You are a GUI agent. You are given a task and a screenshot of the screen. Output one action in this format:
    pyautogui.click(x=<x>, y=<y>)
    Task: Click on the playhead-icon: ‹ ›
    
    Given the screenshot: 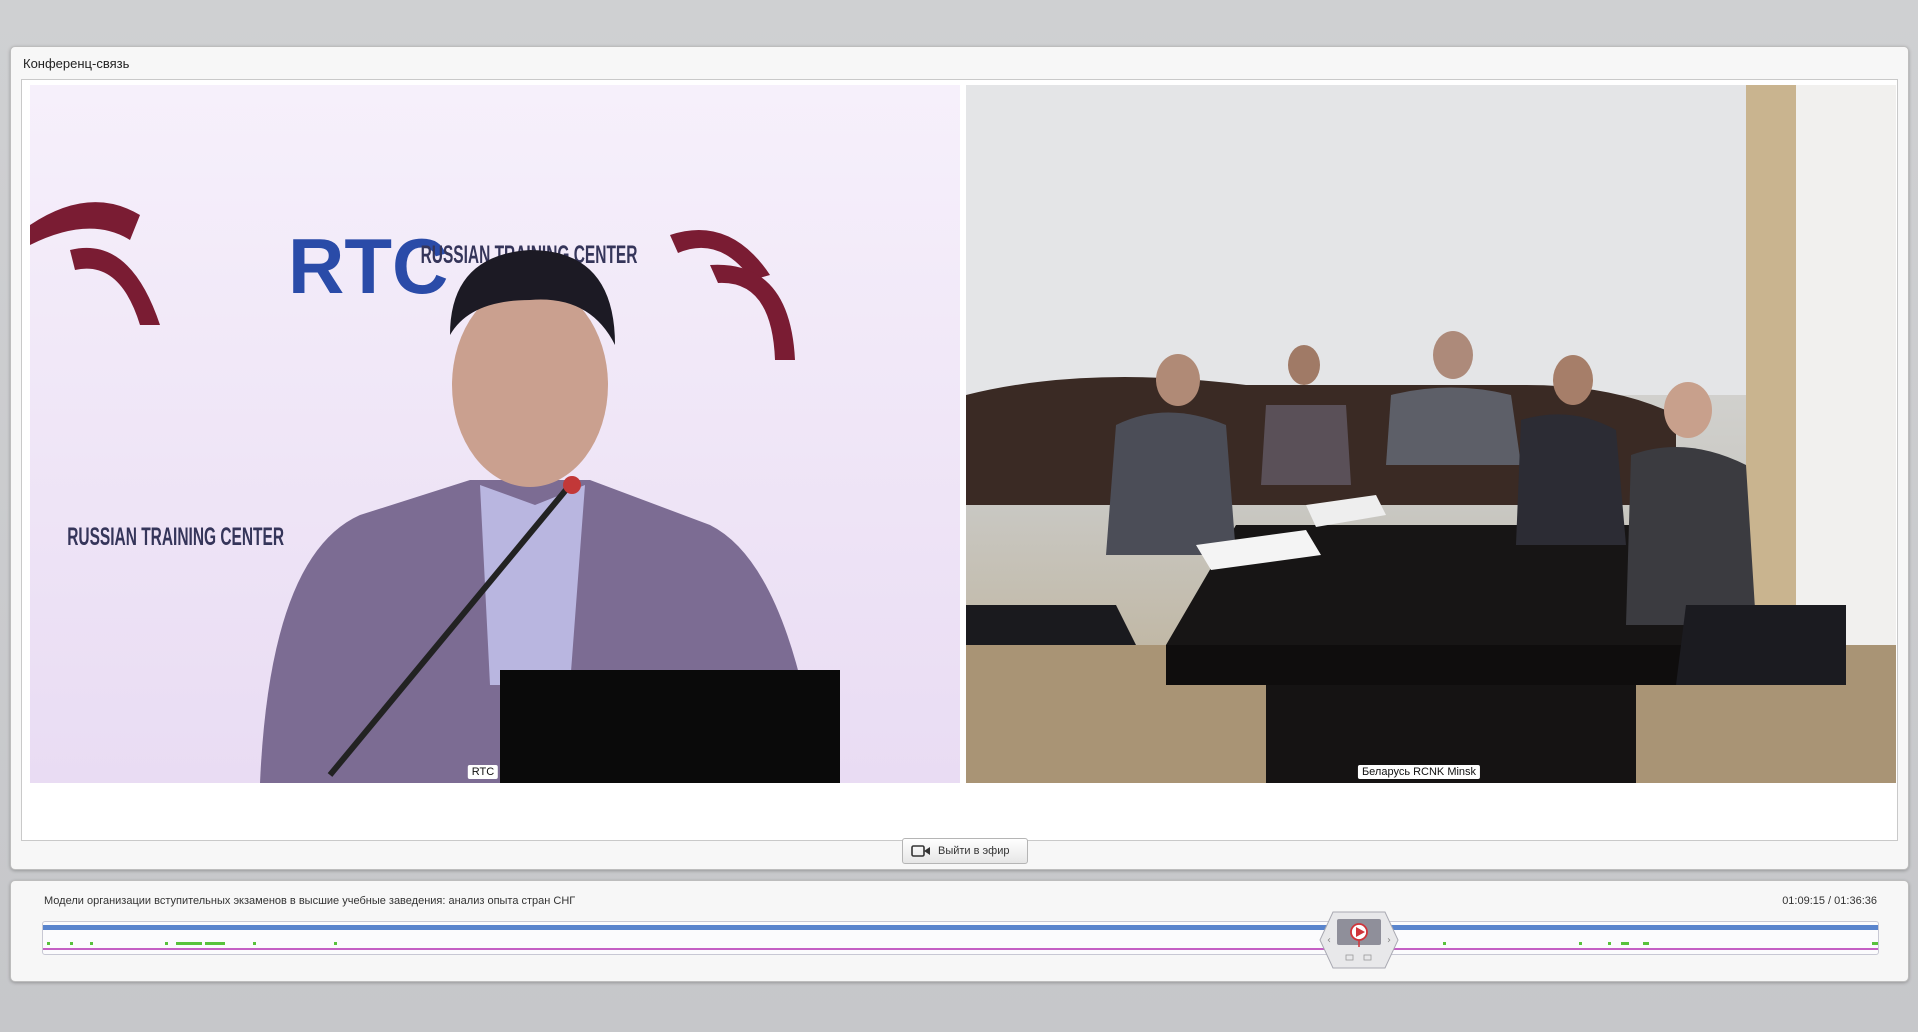 What is the action you would take?
    pyautogui.click(x=1359, y=940)
    